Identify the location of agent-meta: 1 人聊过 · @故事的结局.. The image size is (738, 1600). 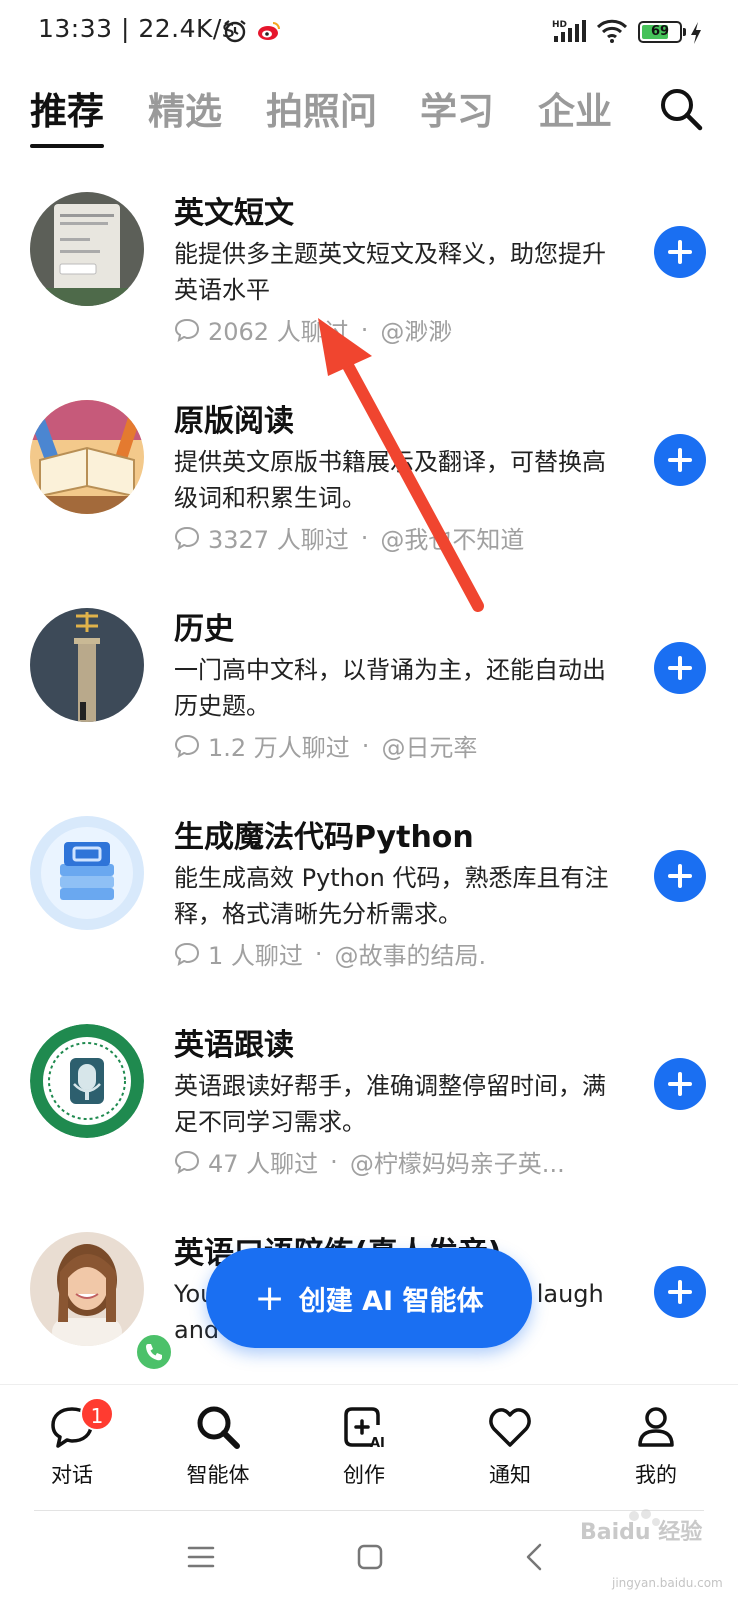
(330, 953).